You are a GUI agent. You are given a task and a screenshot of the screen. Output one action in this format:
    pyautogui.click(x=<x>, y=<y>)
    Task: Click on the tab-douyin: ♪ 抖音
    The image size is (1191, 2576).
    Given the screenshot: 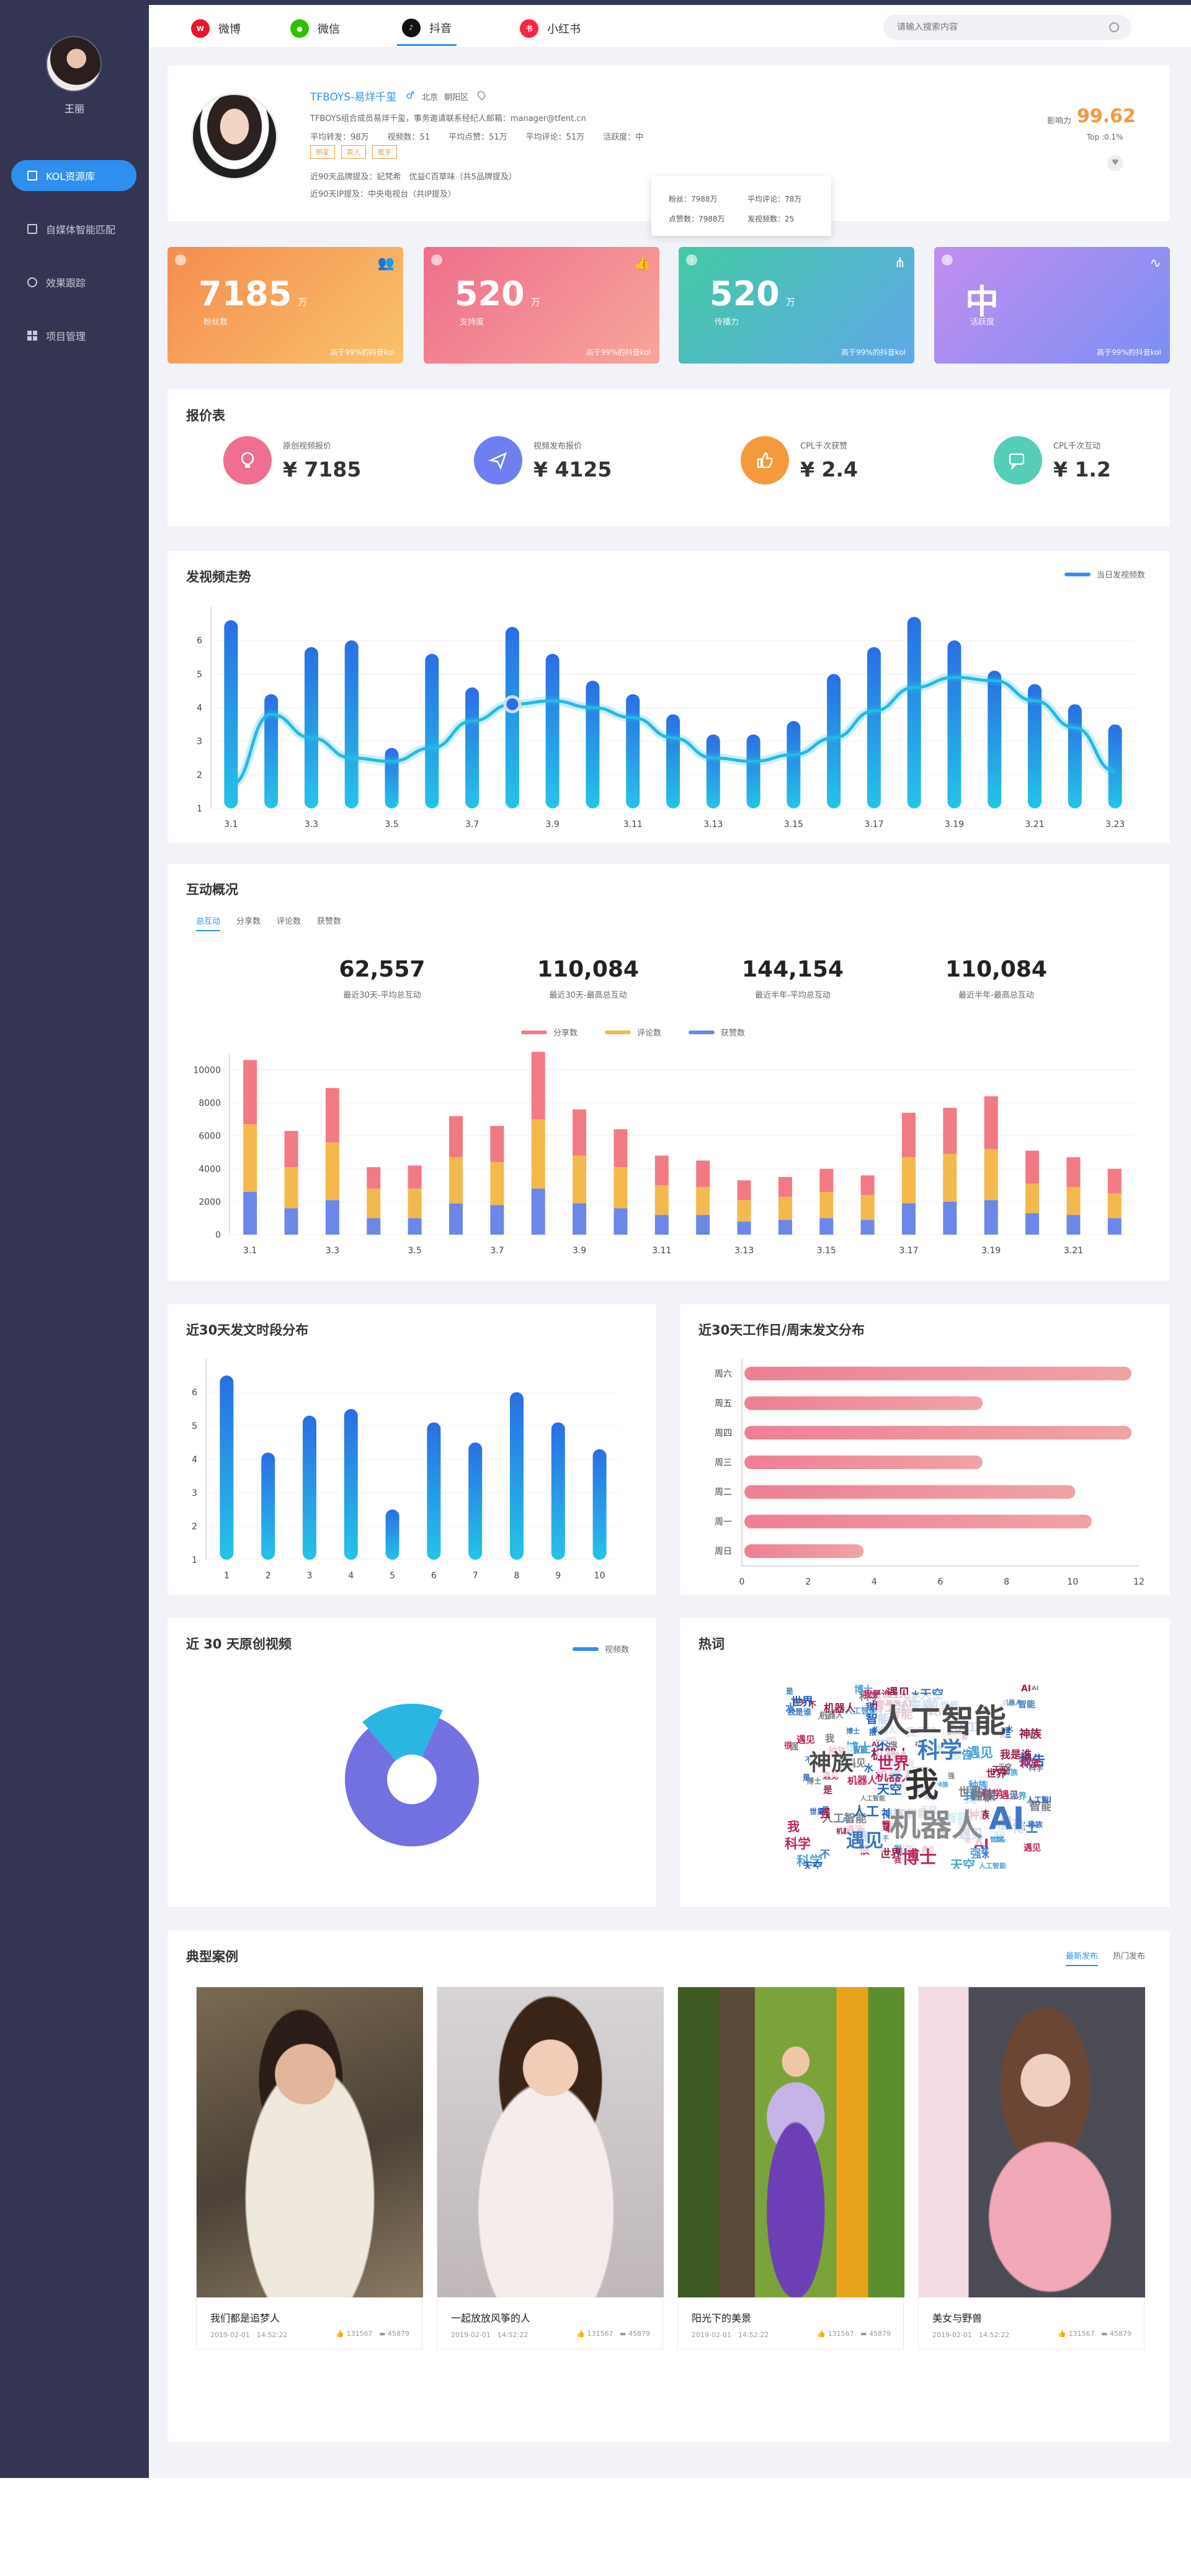 What is the action you would take?
    pyautogui.click(x=427, y=28)
    